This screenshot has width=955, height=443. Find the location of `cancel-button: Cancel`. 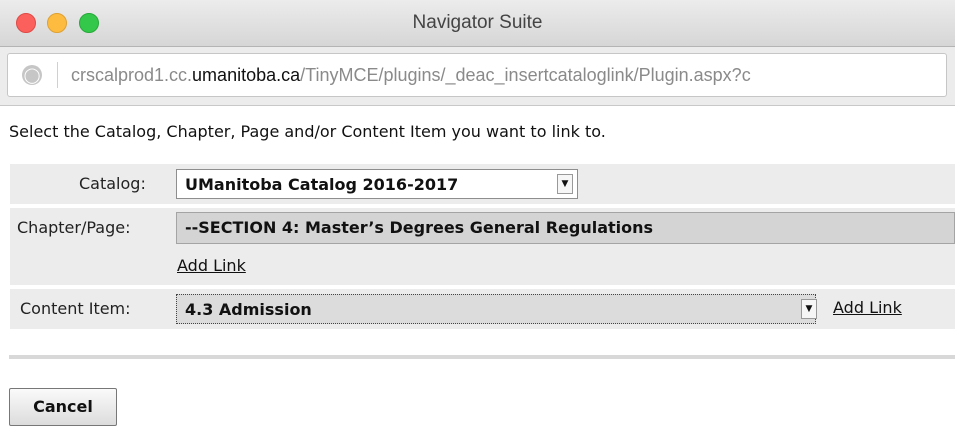

cancel-button: Cancel is located at coordinates (63, 407).